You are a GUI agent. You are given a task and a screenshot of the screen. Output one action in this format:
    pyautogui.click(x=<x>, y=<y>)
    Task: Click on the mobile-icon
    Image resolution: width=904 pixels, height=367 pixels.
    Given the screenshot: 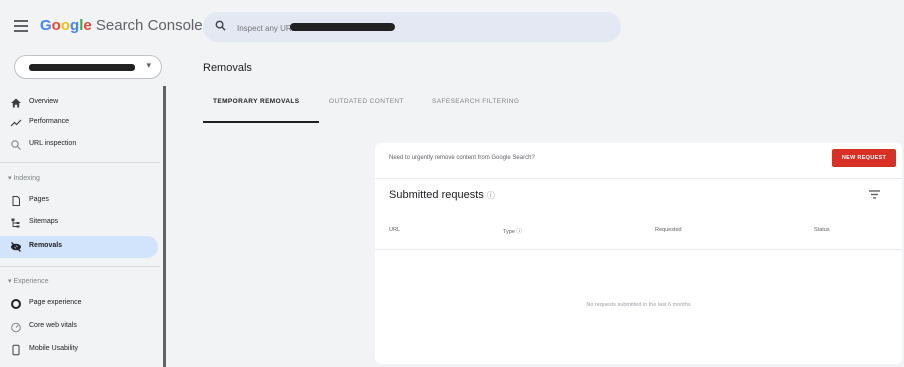 What is the action you would take?
    pyautogui.click(x=16, y=350)
    